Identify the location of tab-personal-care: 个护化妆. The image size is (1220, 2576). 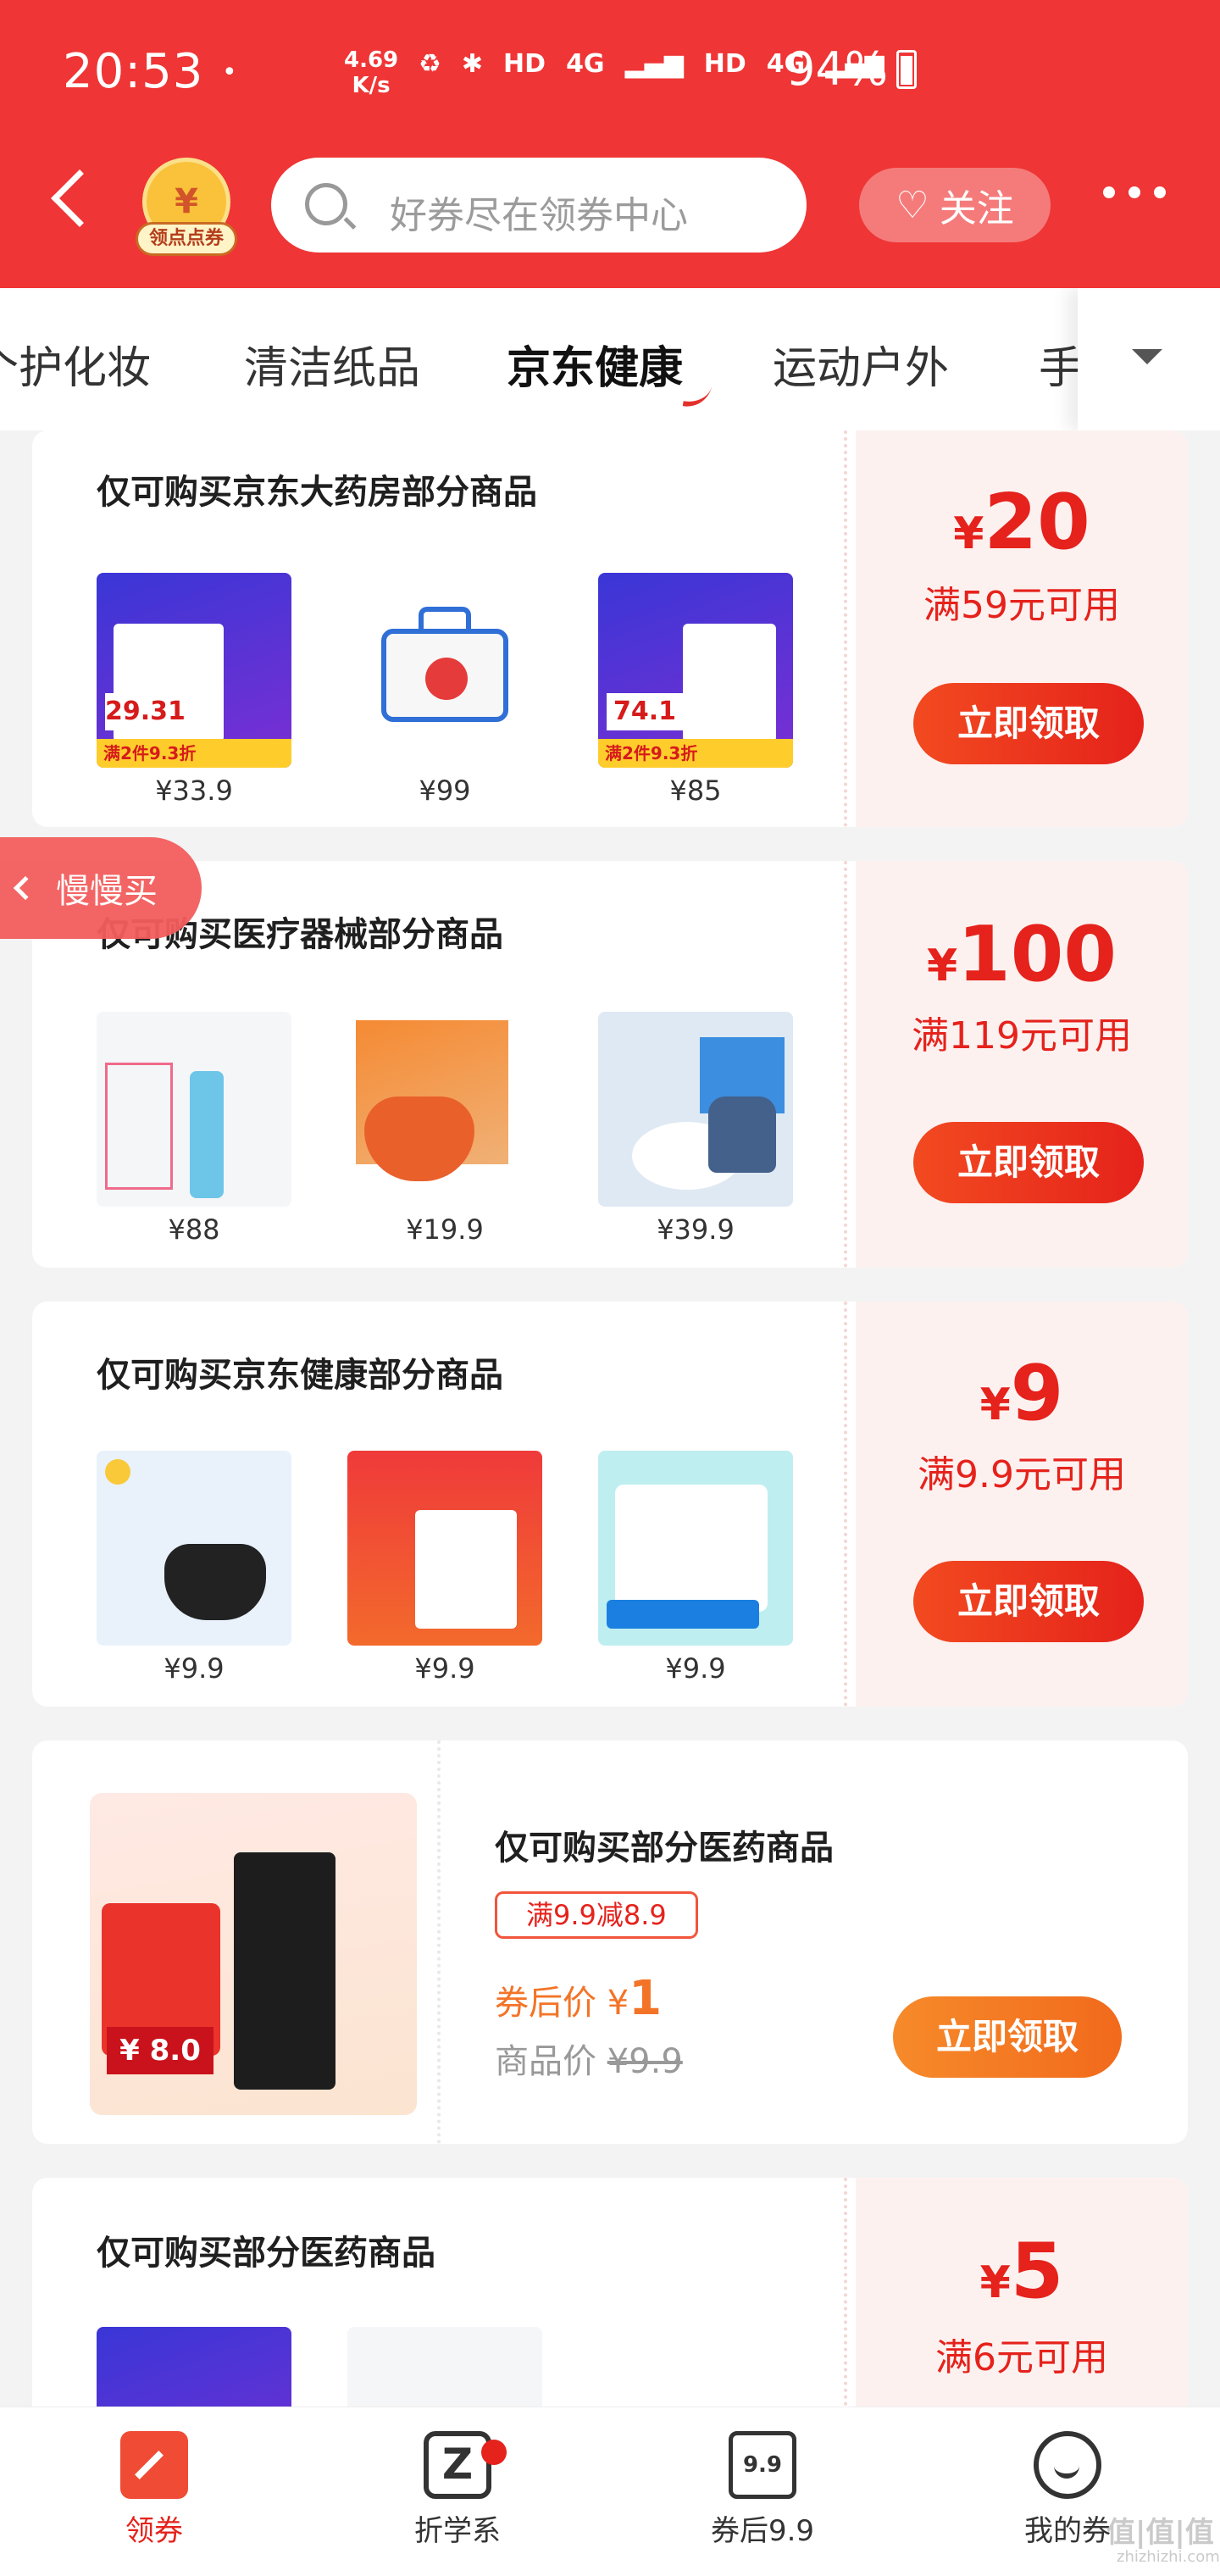
(75, 364).